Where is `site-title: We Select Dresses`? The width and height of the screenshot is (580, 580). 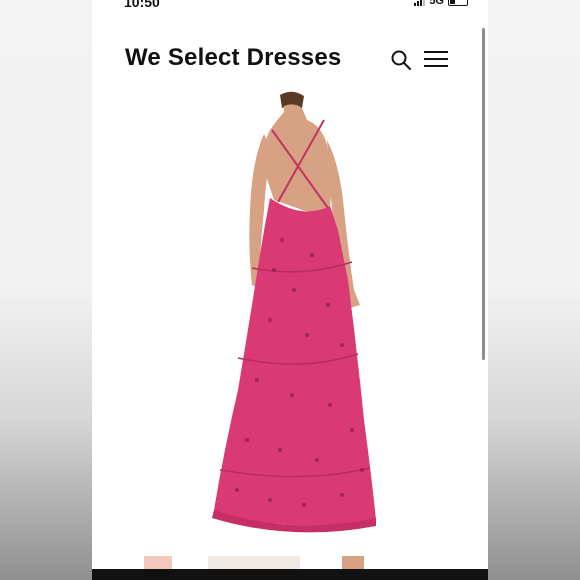
site-title: We Select Dresses is located at coordinates (233, 58).